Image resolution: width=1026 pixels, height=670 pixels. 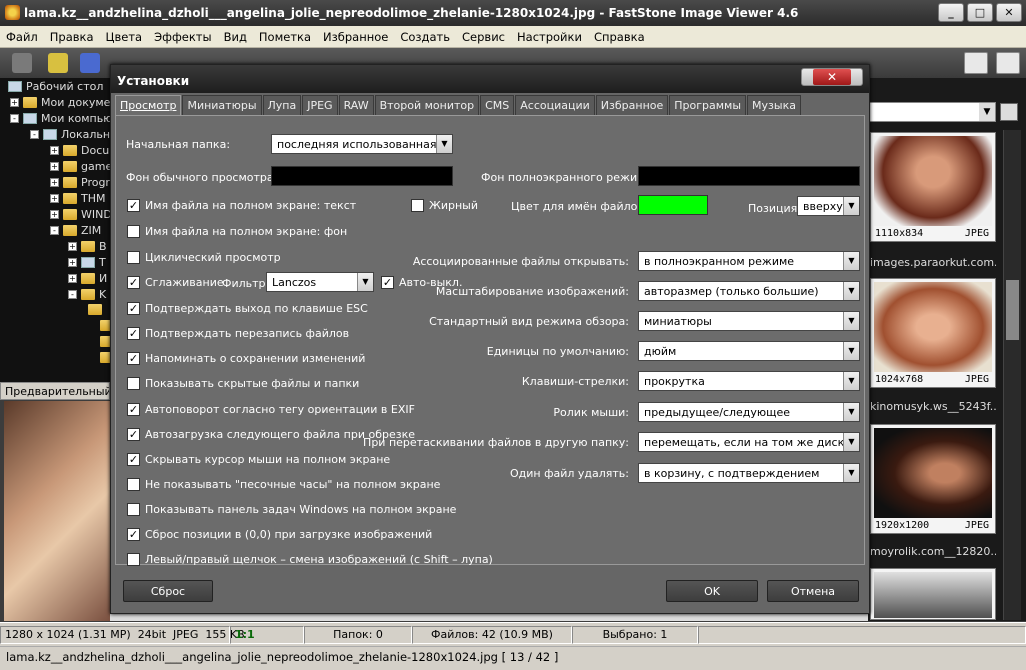 What do you see at coordinates (235, 37) in the screenshot?
I see `menu-view: Вид` at bounding box center [235, 37].